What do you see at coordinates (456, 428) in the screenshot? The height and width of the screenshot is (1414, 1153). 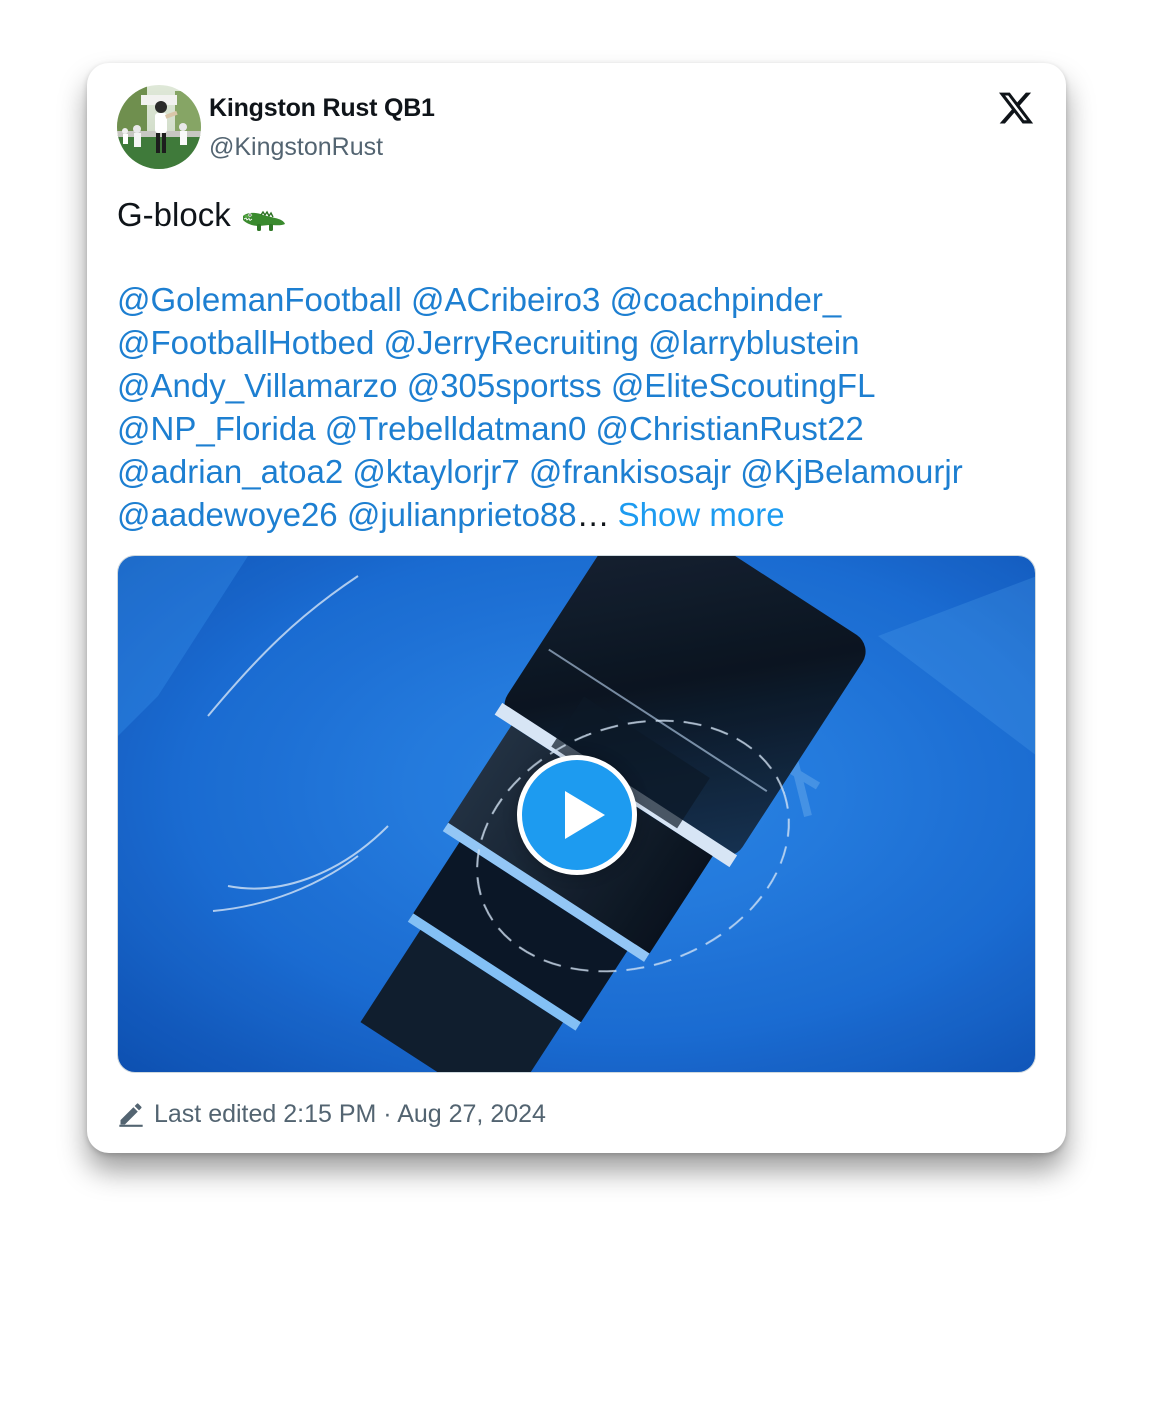 I see `mention-link: @Trebelldatman0` at bounding box center [456, 428].